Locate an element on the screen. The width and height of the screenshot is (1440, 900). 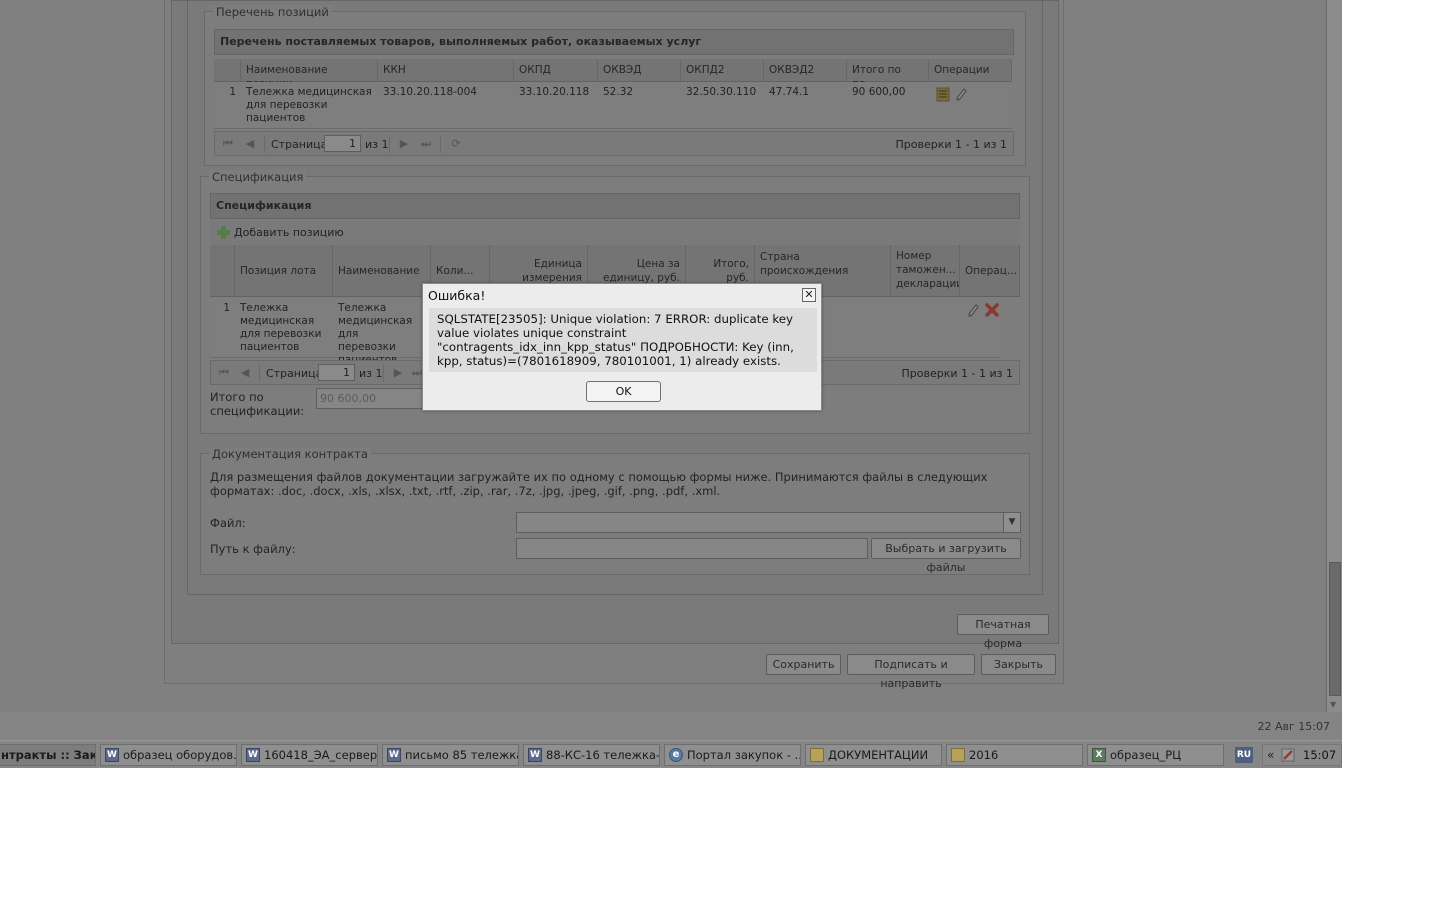
status-strip: 22 Авг 15:07 is located at coordinates (671, 726).